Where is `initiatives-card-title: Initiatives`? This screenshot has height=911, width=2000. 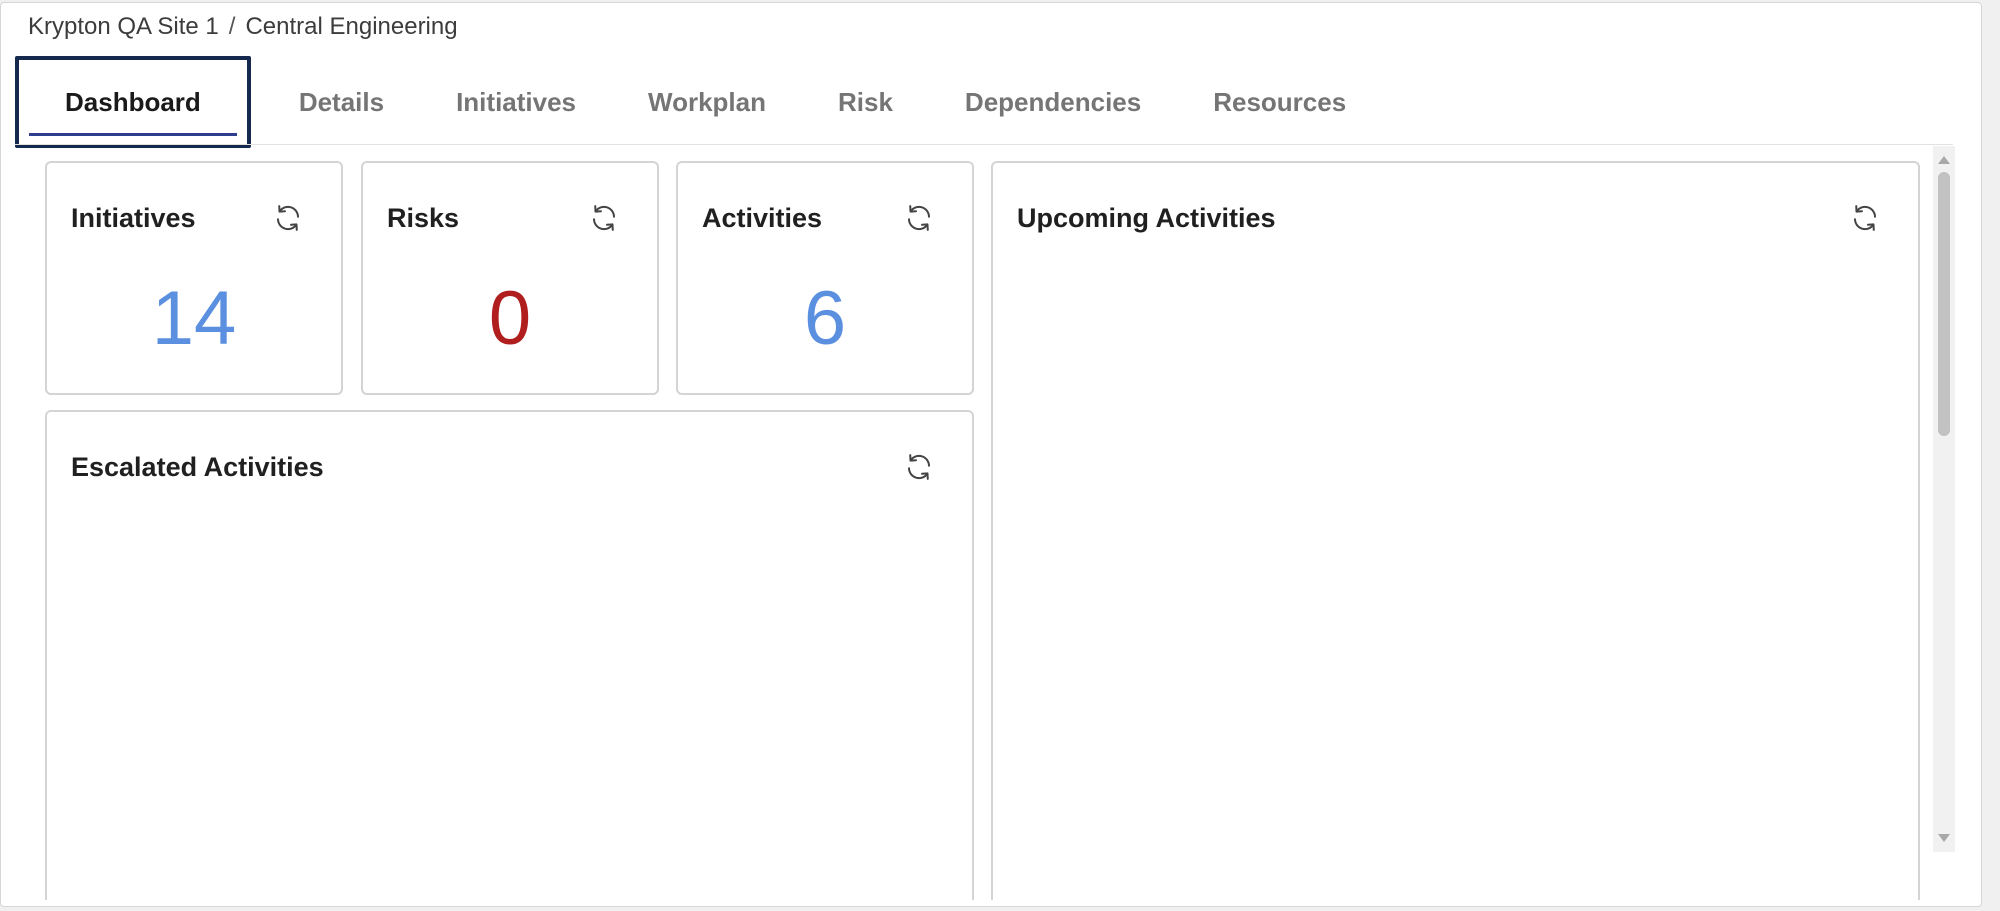 initiatives-card-title: Initiatives is located at coordinates (133, 218).